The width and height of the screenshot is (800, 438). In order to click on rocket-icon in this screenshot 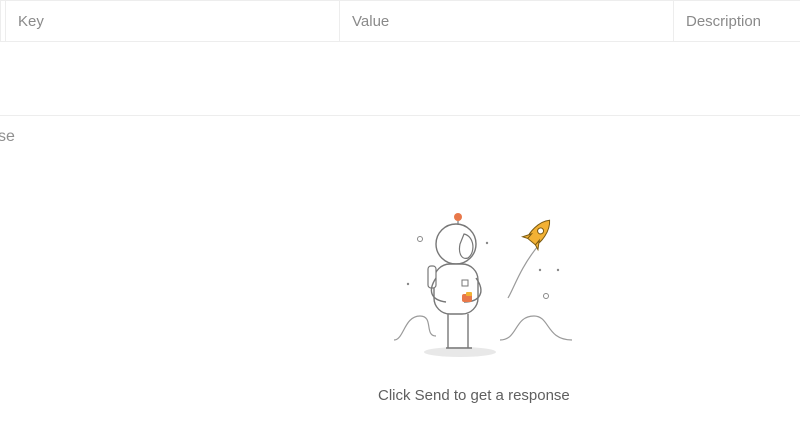, I will do `click(536, 235)`.